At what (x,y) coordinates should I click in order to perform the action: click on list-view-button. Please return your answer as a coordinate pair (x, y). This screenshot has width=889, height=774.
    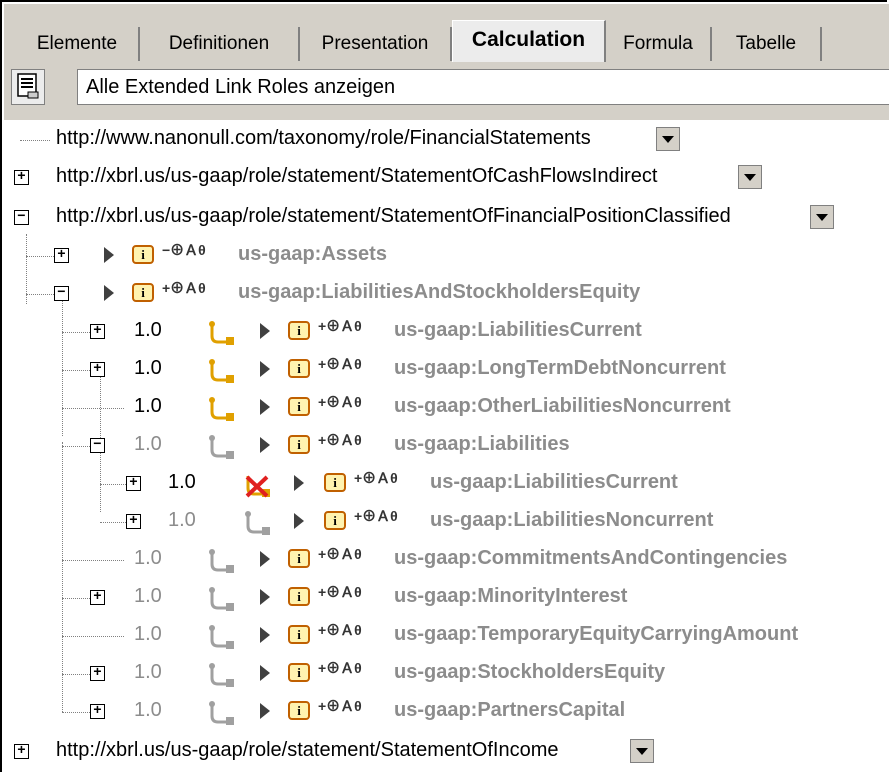
    Looking at the image, I should click on (28, 87).